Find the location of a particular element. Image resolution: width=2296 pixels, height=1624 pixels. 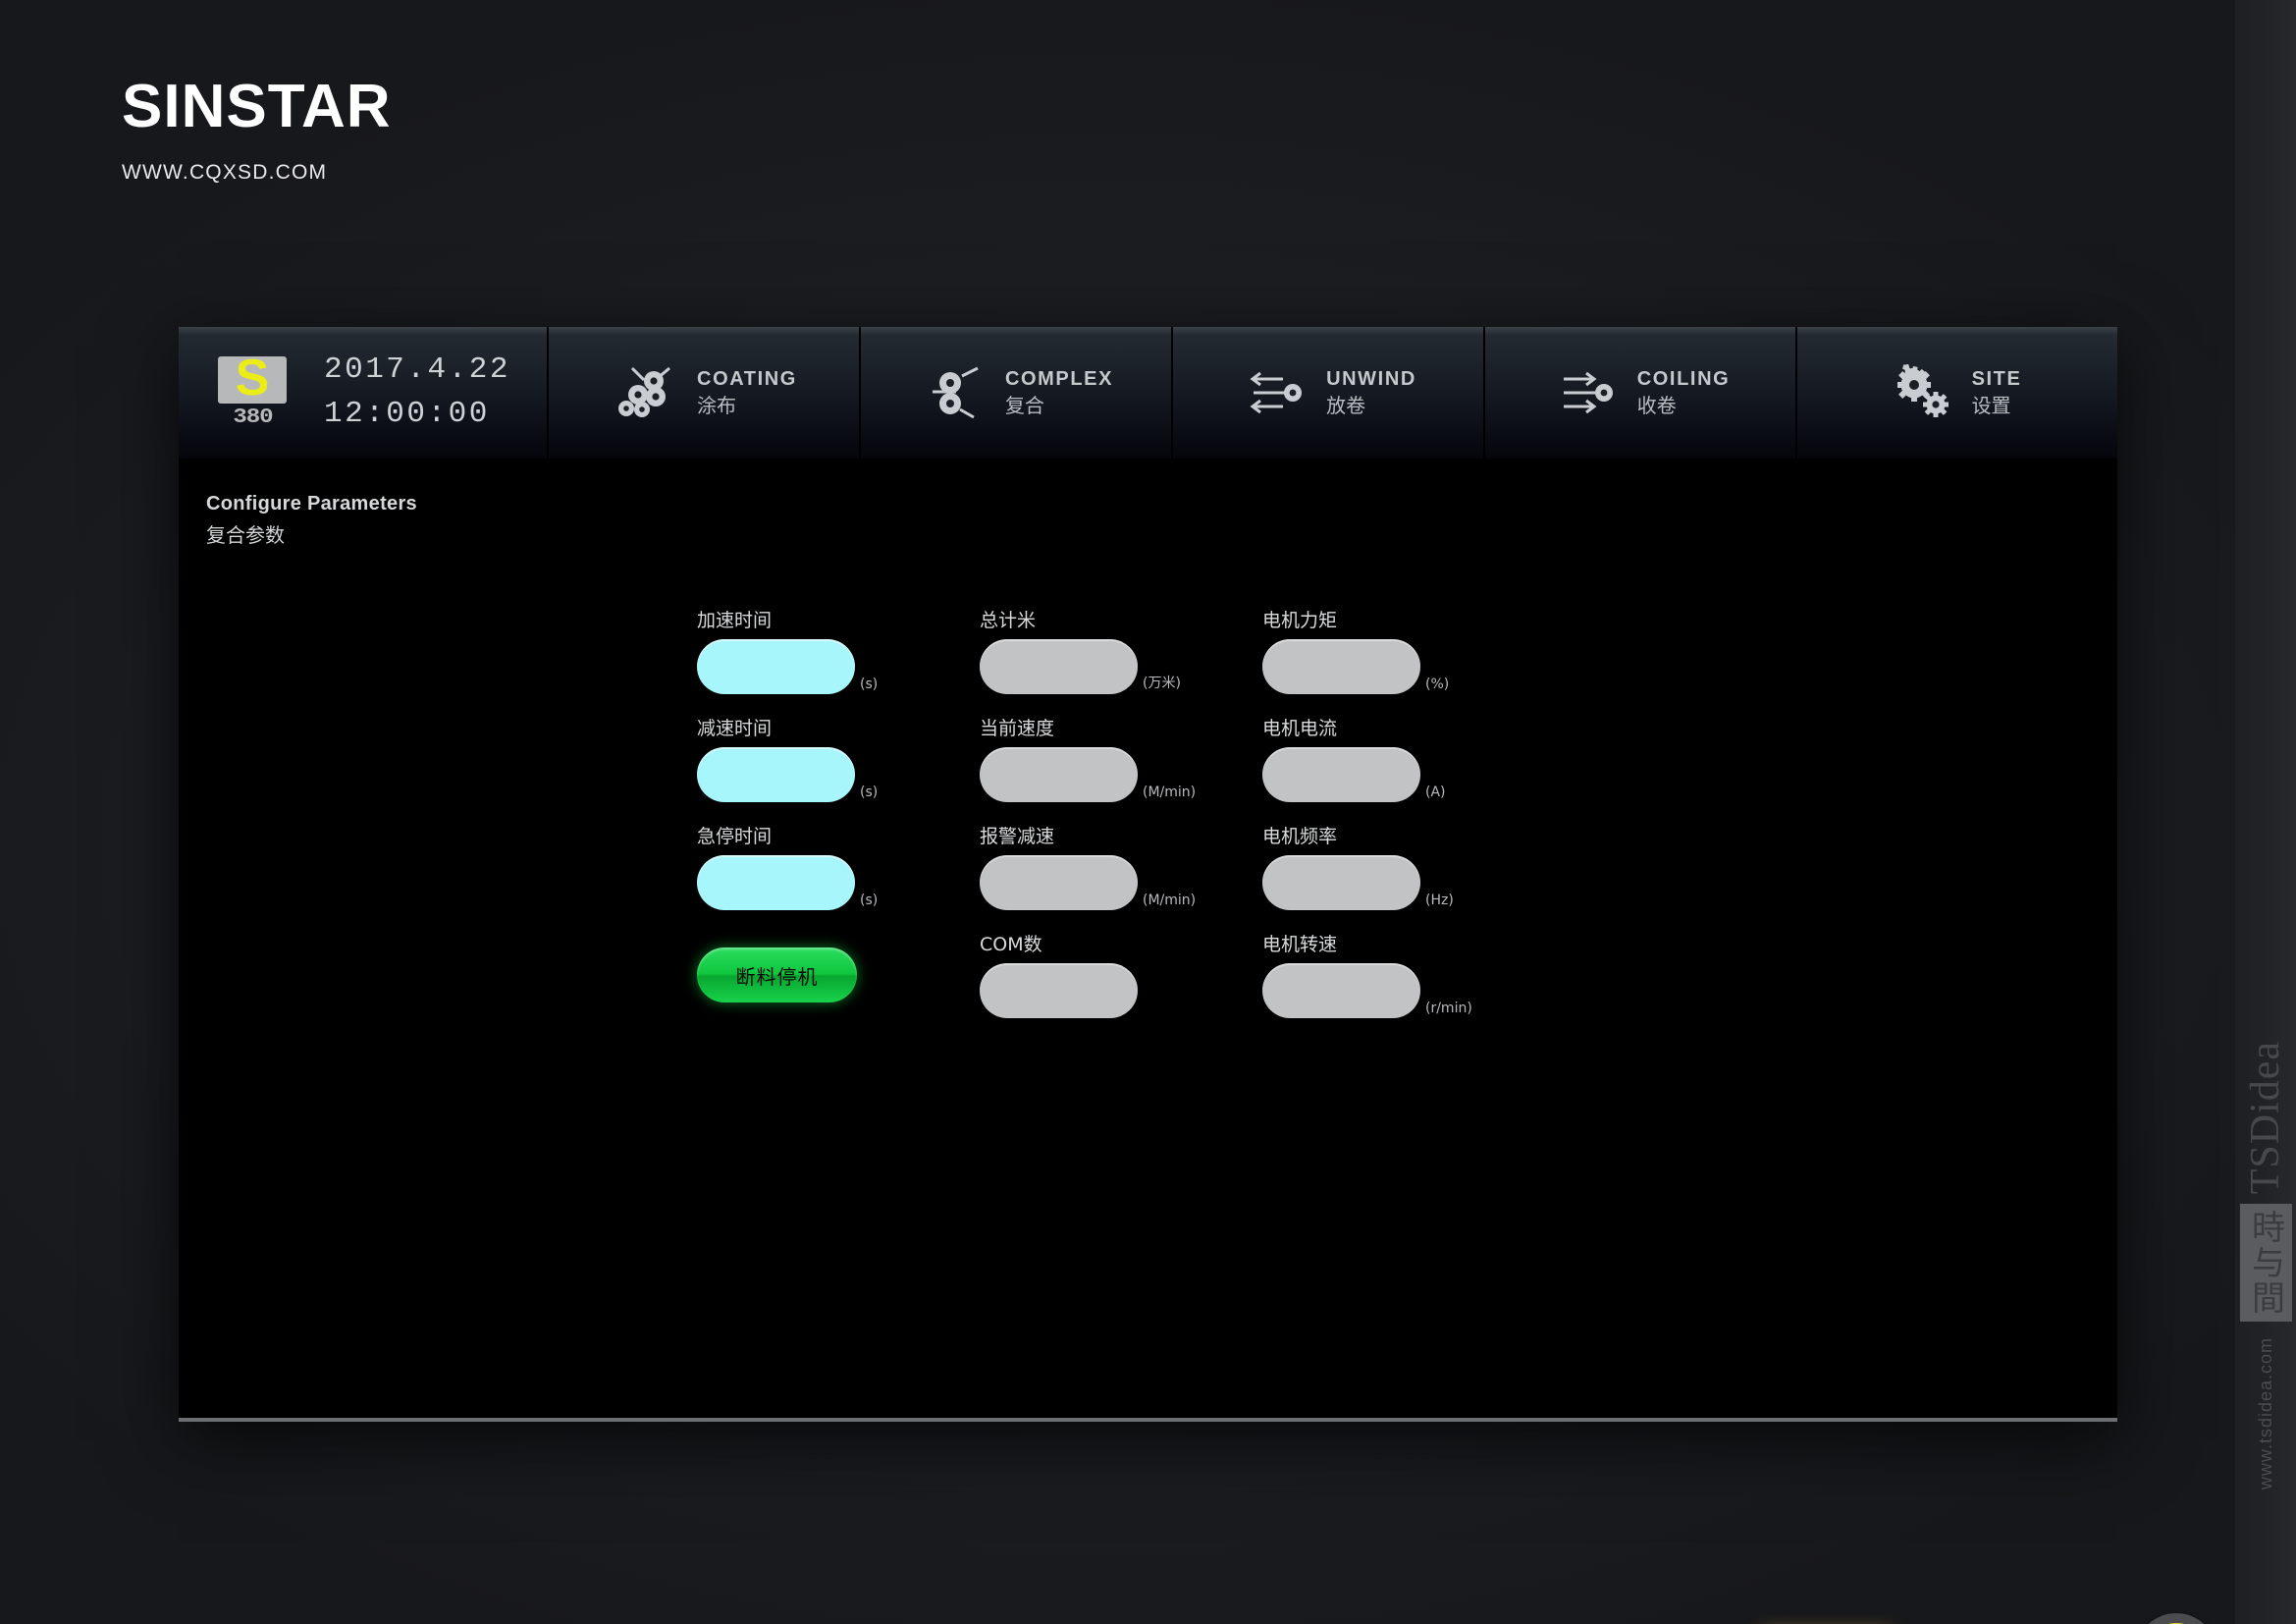

form-column-production: 总计米 (万米) 当前速度 (M/min) 报警减速 (M/min) COM数 is located at coordinates (1088, 822).